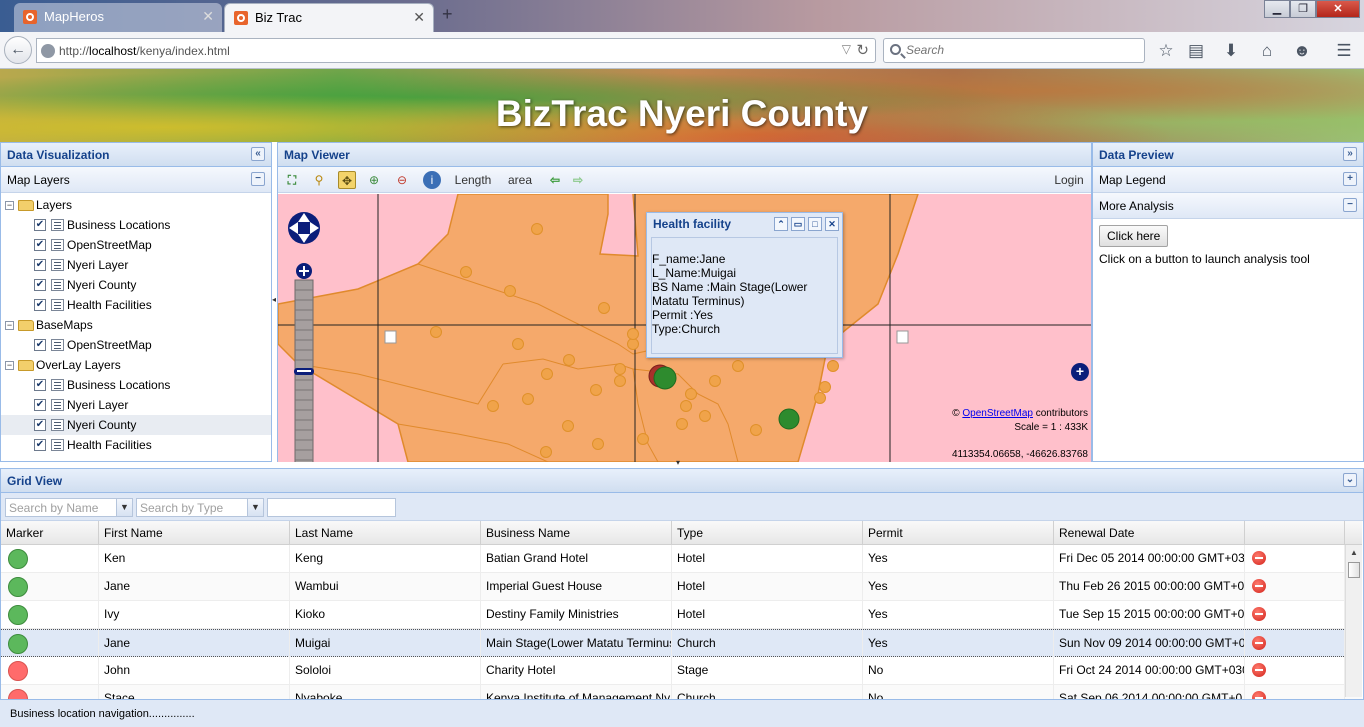  I want to click on maximize-popup-icon: □, so click(815, 224).